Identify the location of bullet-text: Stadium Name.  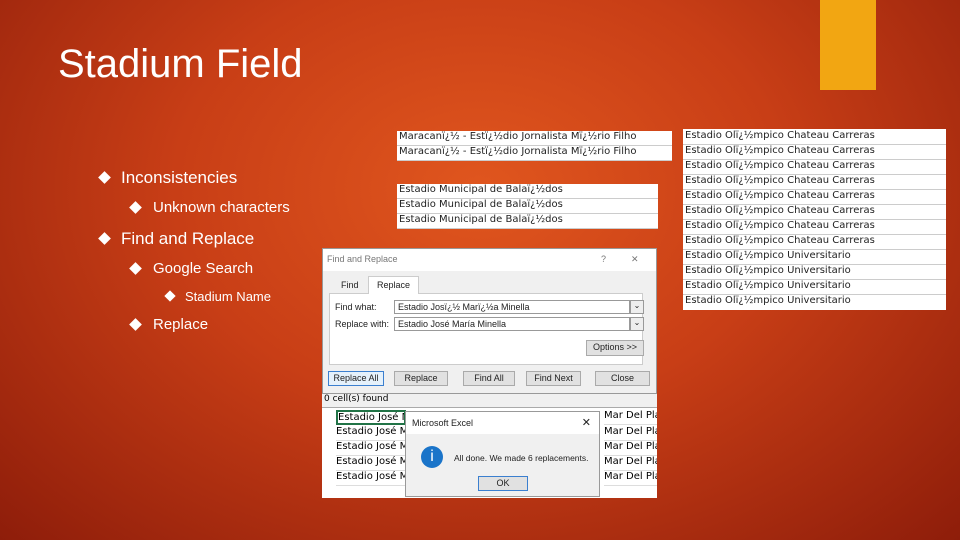
(228, 296).